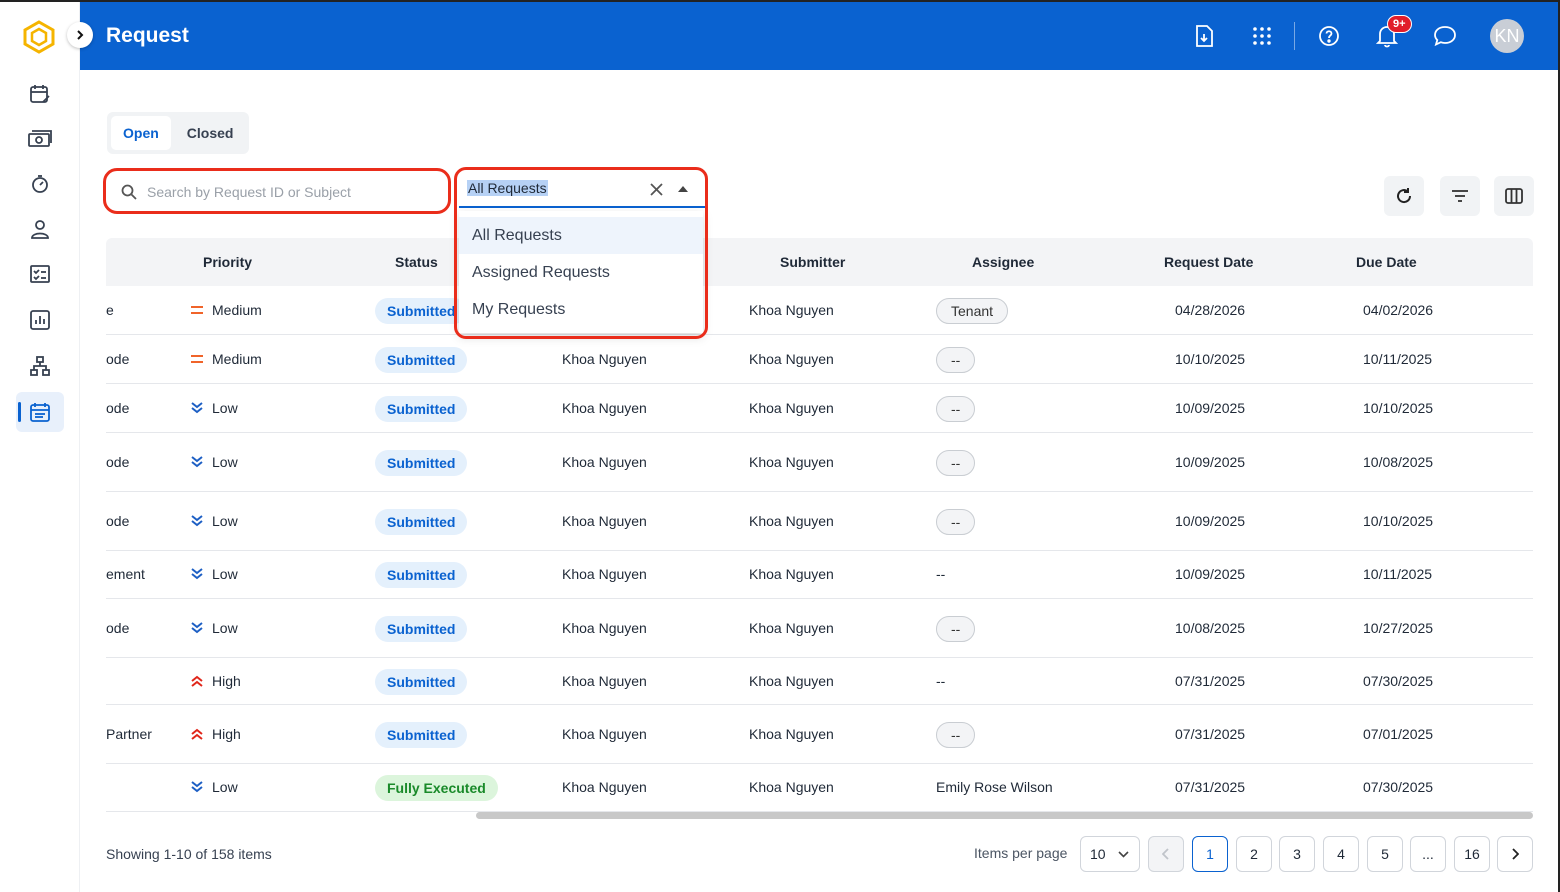 This screenshot has height=892, width=1560. What do you see at coordinates (507, 188) in the screenshot?
I see `request-filter-value: All Requests` at bounding box center [507, 188].